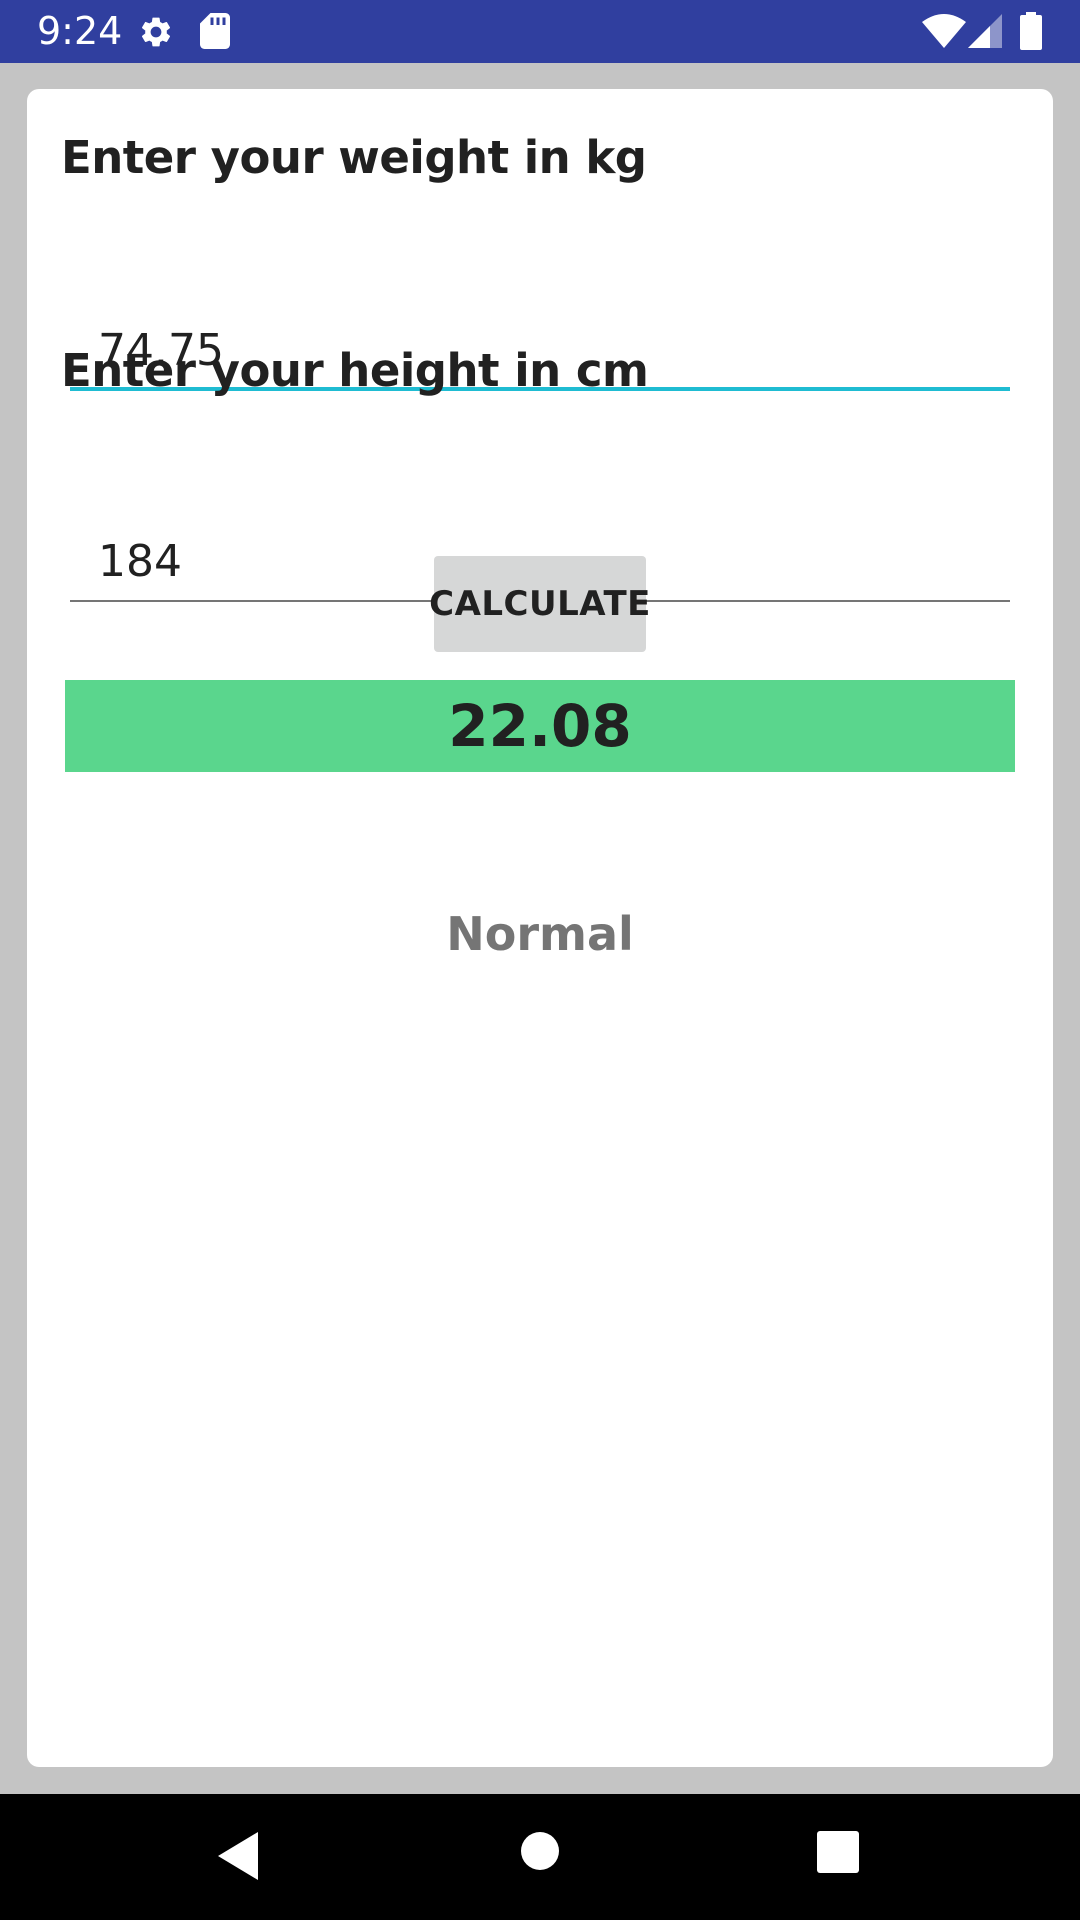 This screenshot has height=1920, width=1080. What do you see at coordinates (985, 31) in the screenshot?
I see `cell-signal-icon` at bounding box center [985, 31].